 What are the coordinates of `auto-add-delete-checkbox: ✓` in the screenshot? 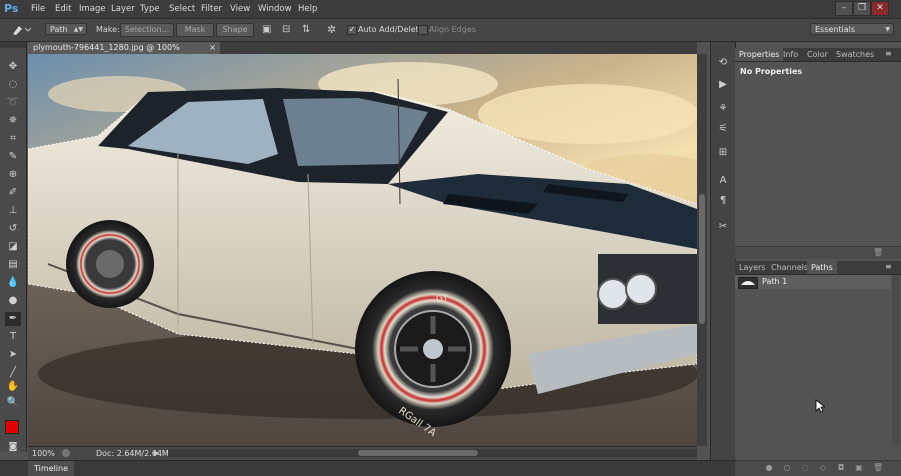 It's located at (352, 30).